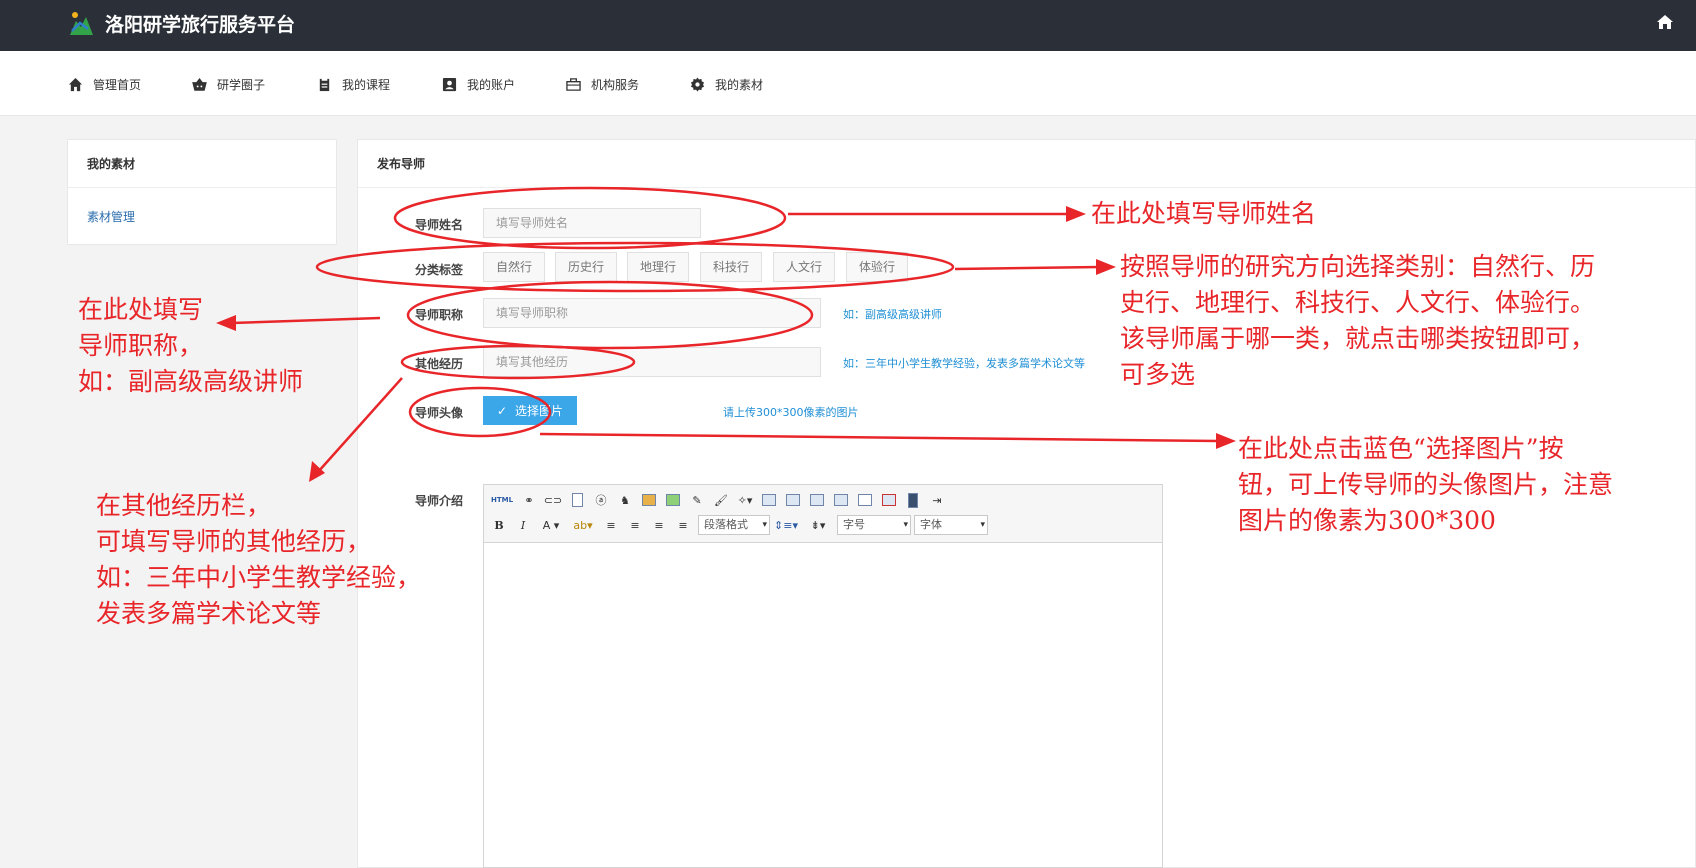 Image resolution: width=1696 pixels, height=868 pixels. What do you see at coordinates (625, 500) in the screenshot?
I see `find-icon: ♞` at bounding box center [625, 500].